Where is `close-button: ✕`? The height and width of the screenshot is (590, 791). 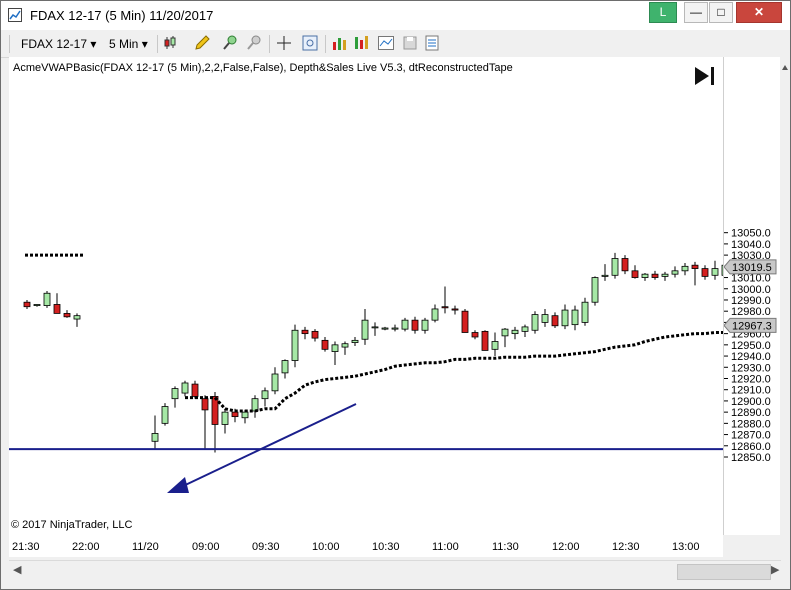
close-button: ✕ is located at coordinates (759, 12).